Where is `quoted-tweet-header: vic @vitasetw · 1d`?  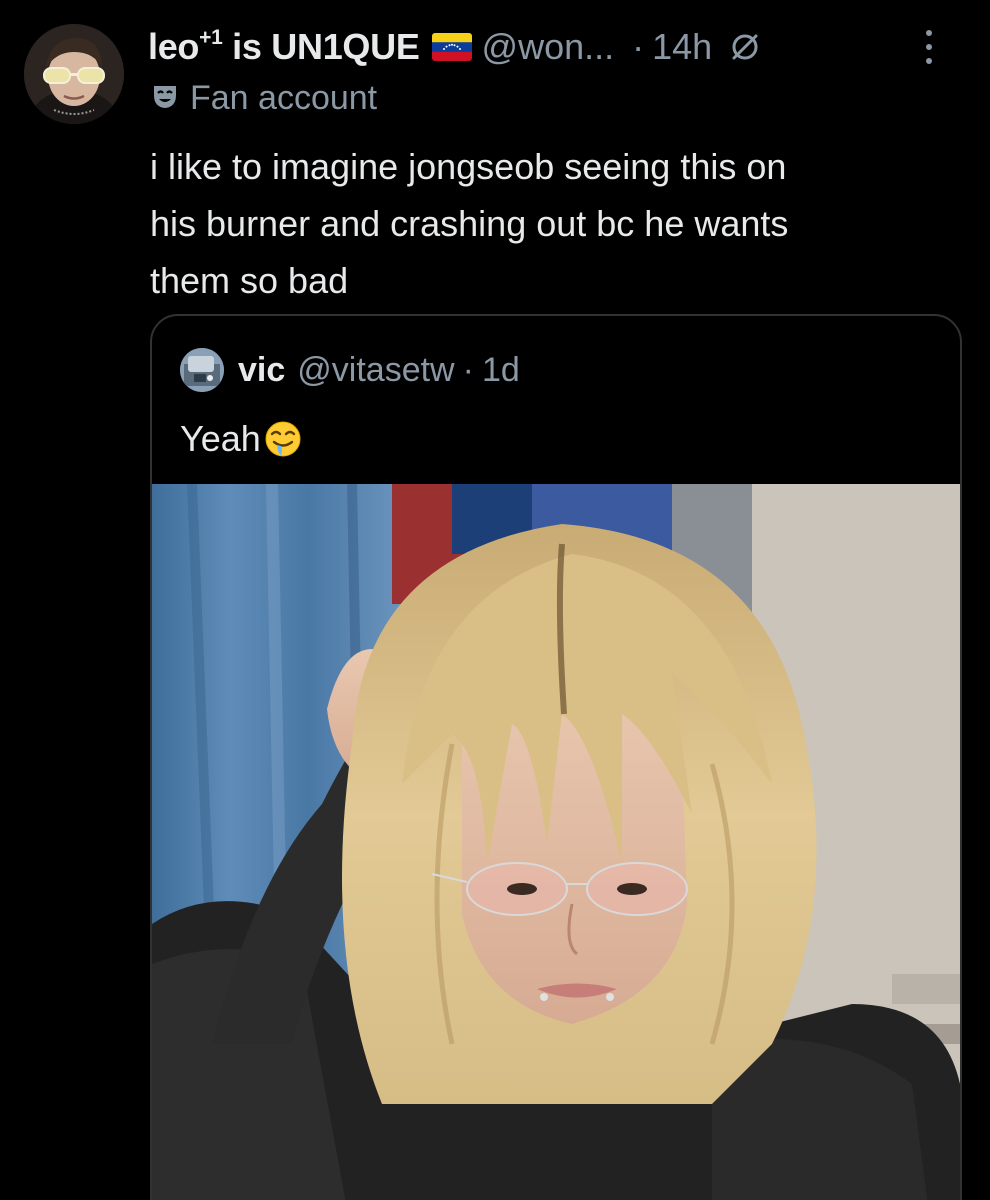
quoted-tweet-header: vic @vitasetw · 1d is located at coordinates (350, 370).